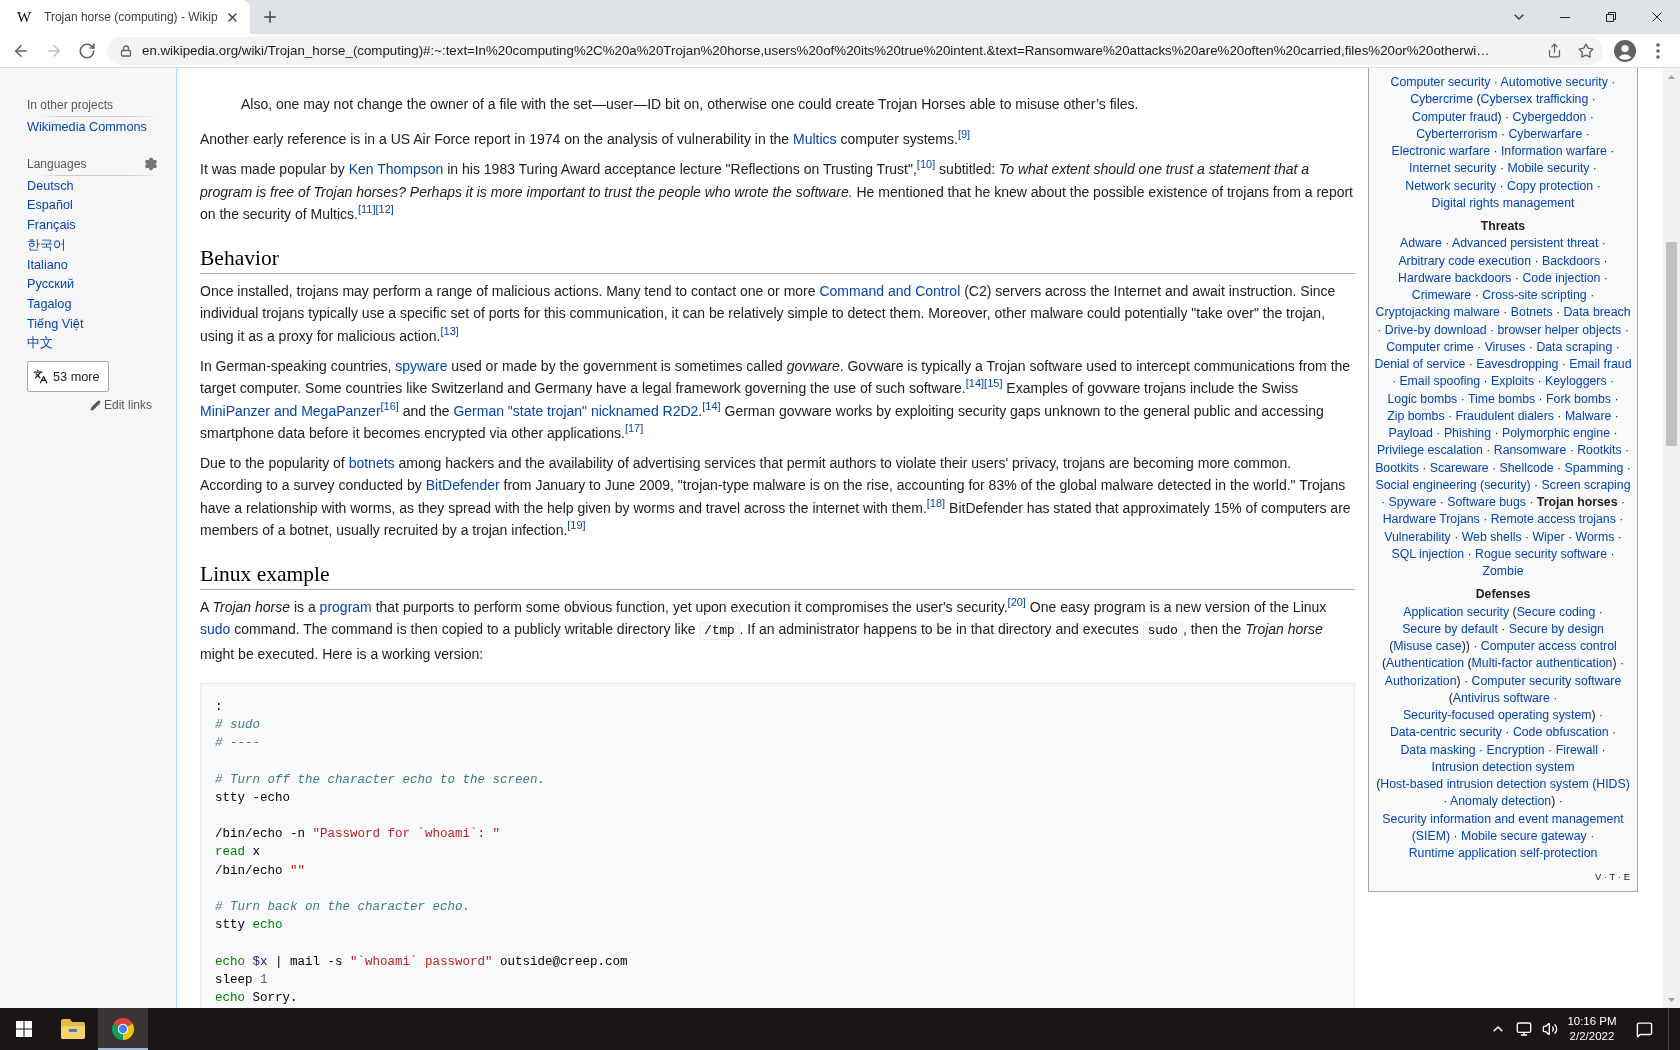 The height and width of the screenshot is (1050, 1680). I want to click on reference-link: [15], so click(993, 383).